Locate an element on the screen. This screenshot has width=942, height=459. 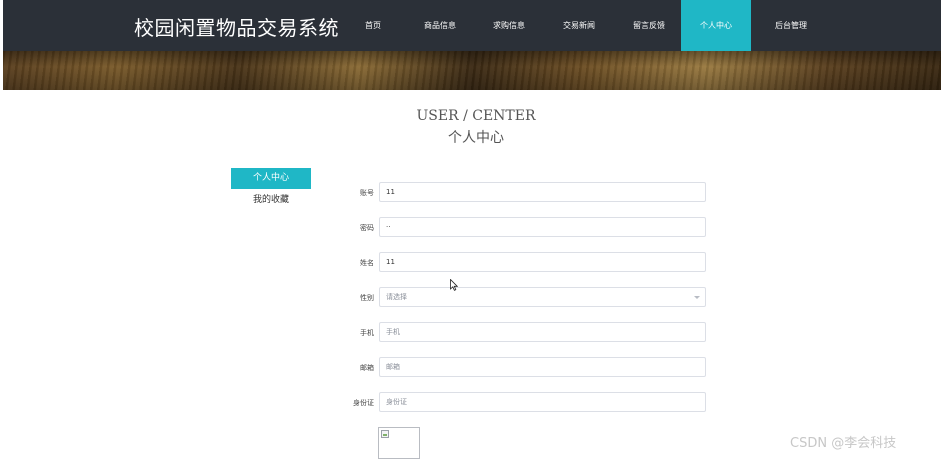
id-card-label: 身份证 is located at coordinates (363, 403).